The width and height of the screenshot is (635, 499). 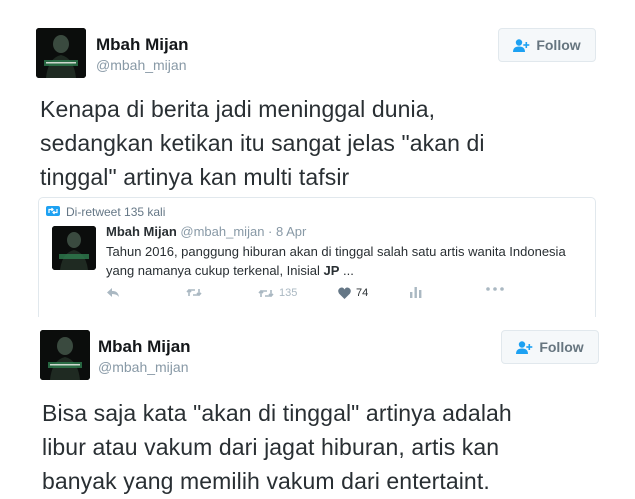 I want to click on quoted-actions: 135 74, so click(x=306, y=295).